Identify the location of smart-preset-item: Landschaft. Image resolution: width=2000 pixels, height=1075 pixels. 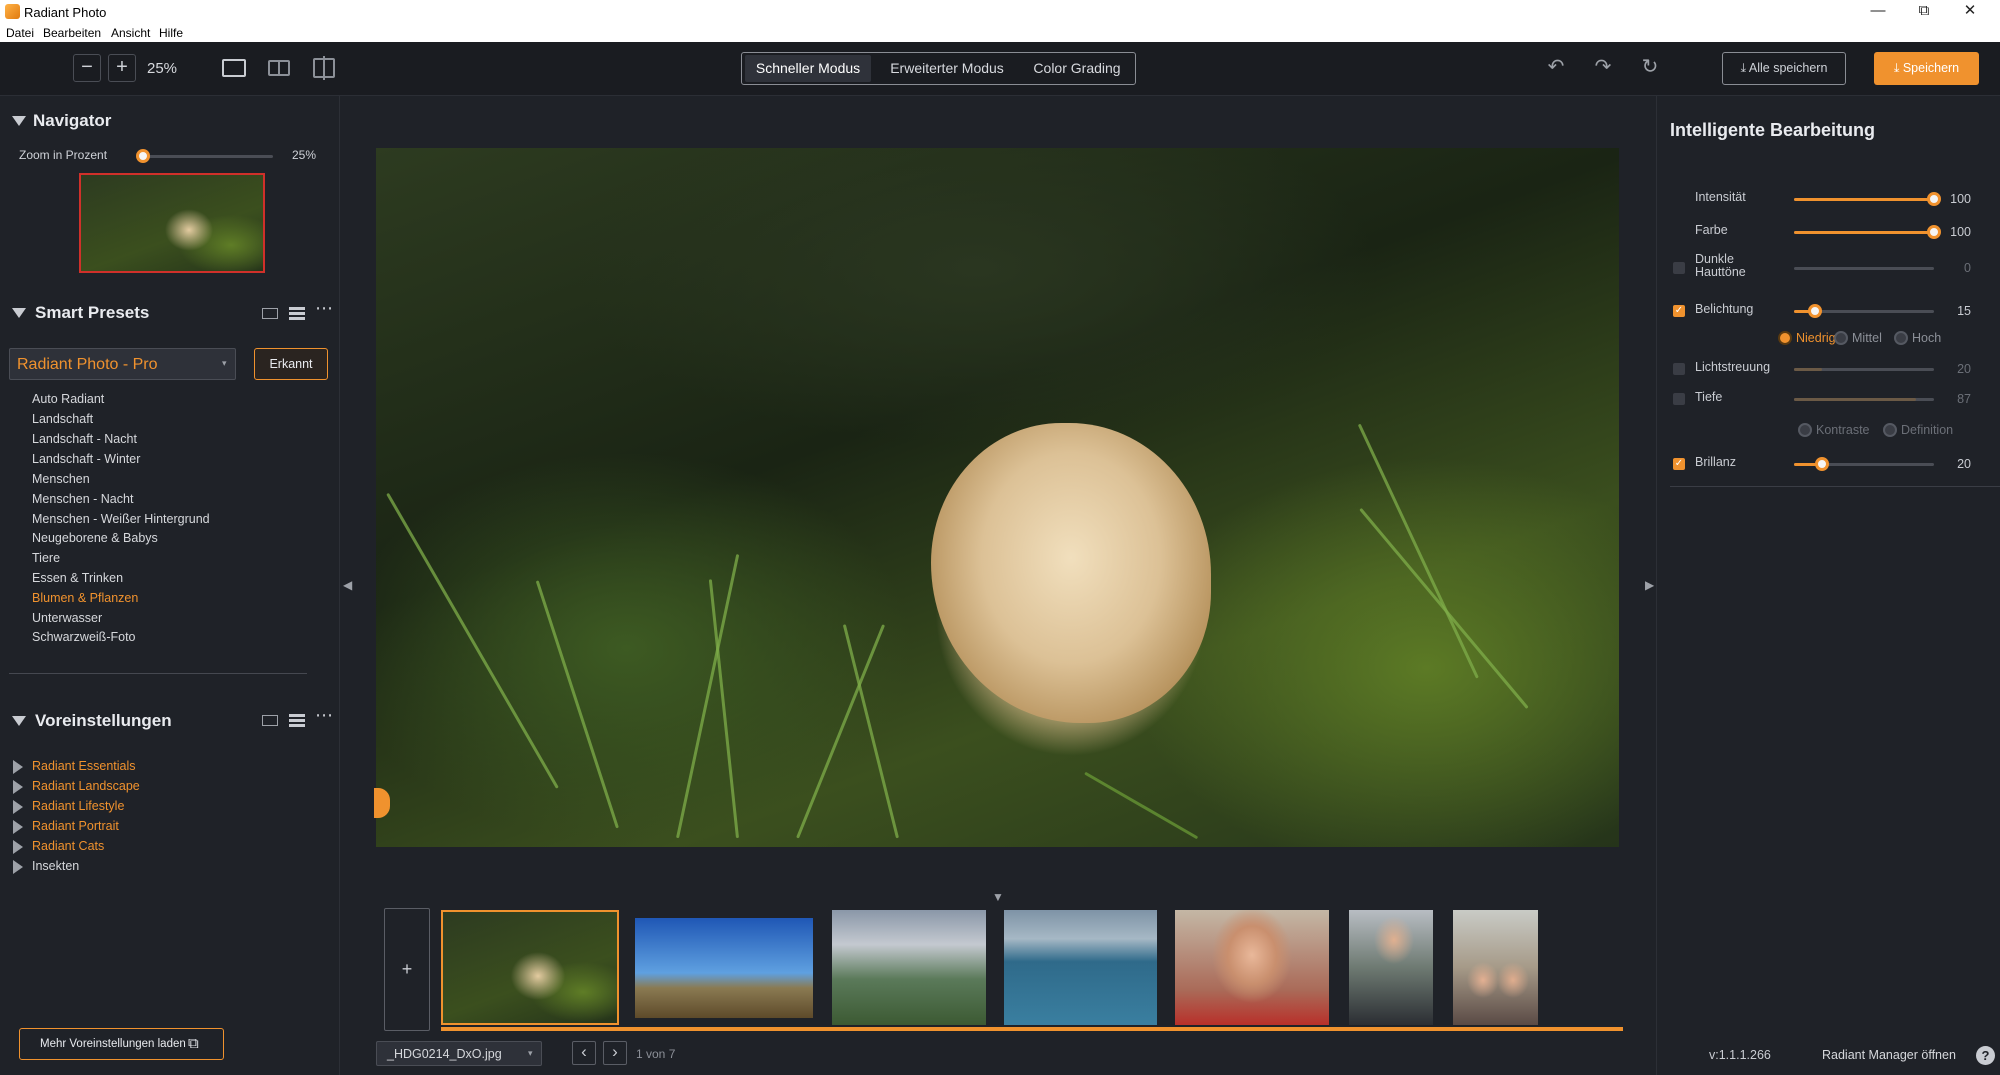
(62, 419).